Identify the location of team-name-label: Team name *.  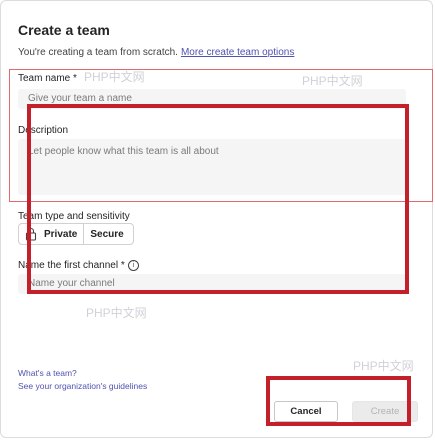
(47, 78).